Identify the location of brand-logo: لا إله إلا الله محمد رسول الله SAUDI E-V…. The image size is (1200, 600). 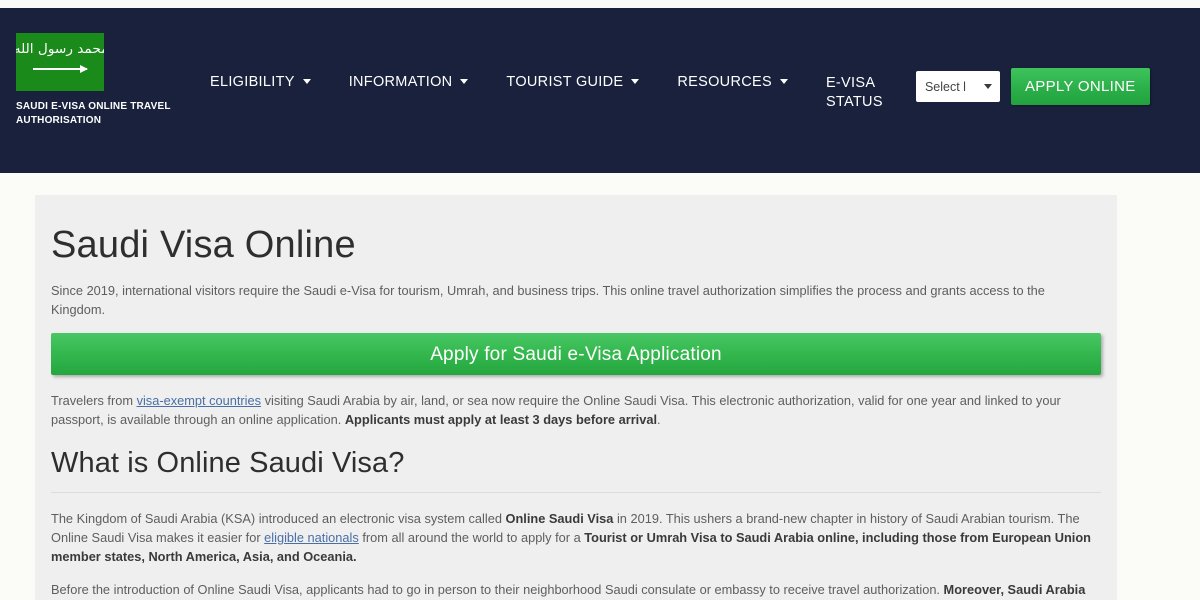
(103, 80).